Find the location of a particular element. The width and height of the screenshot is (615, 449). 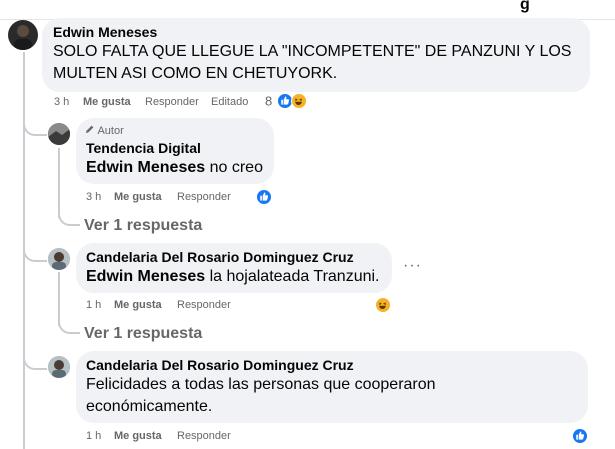

author-pen-icon is located at coordinates (91, 131).